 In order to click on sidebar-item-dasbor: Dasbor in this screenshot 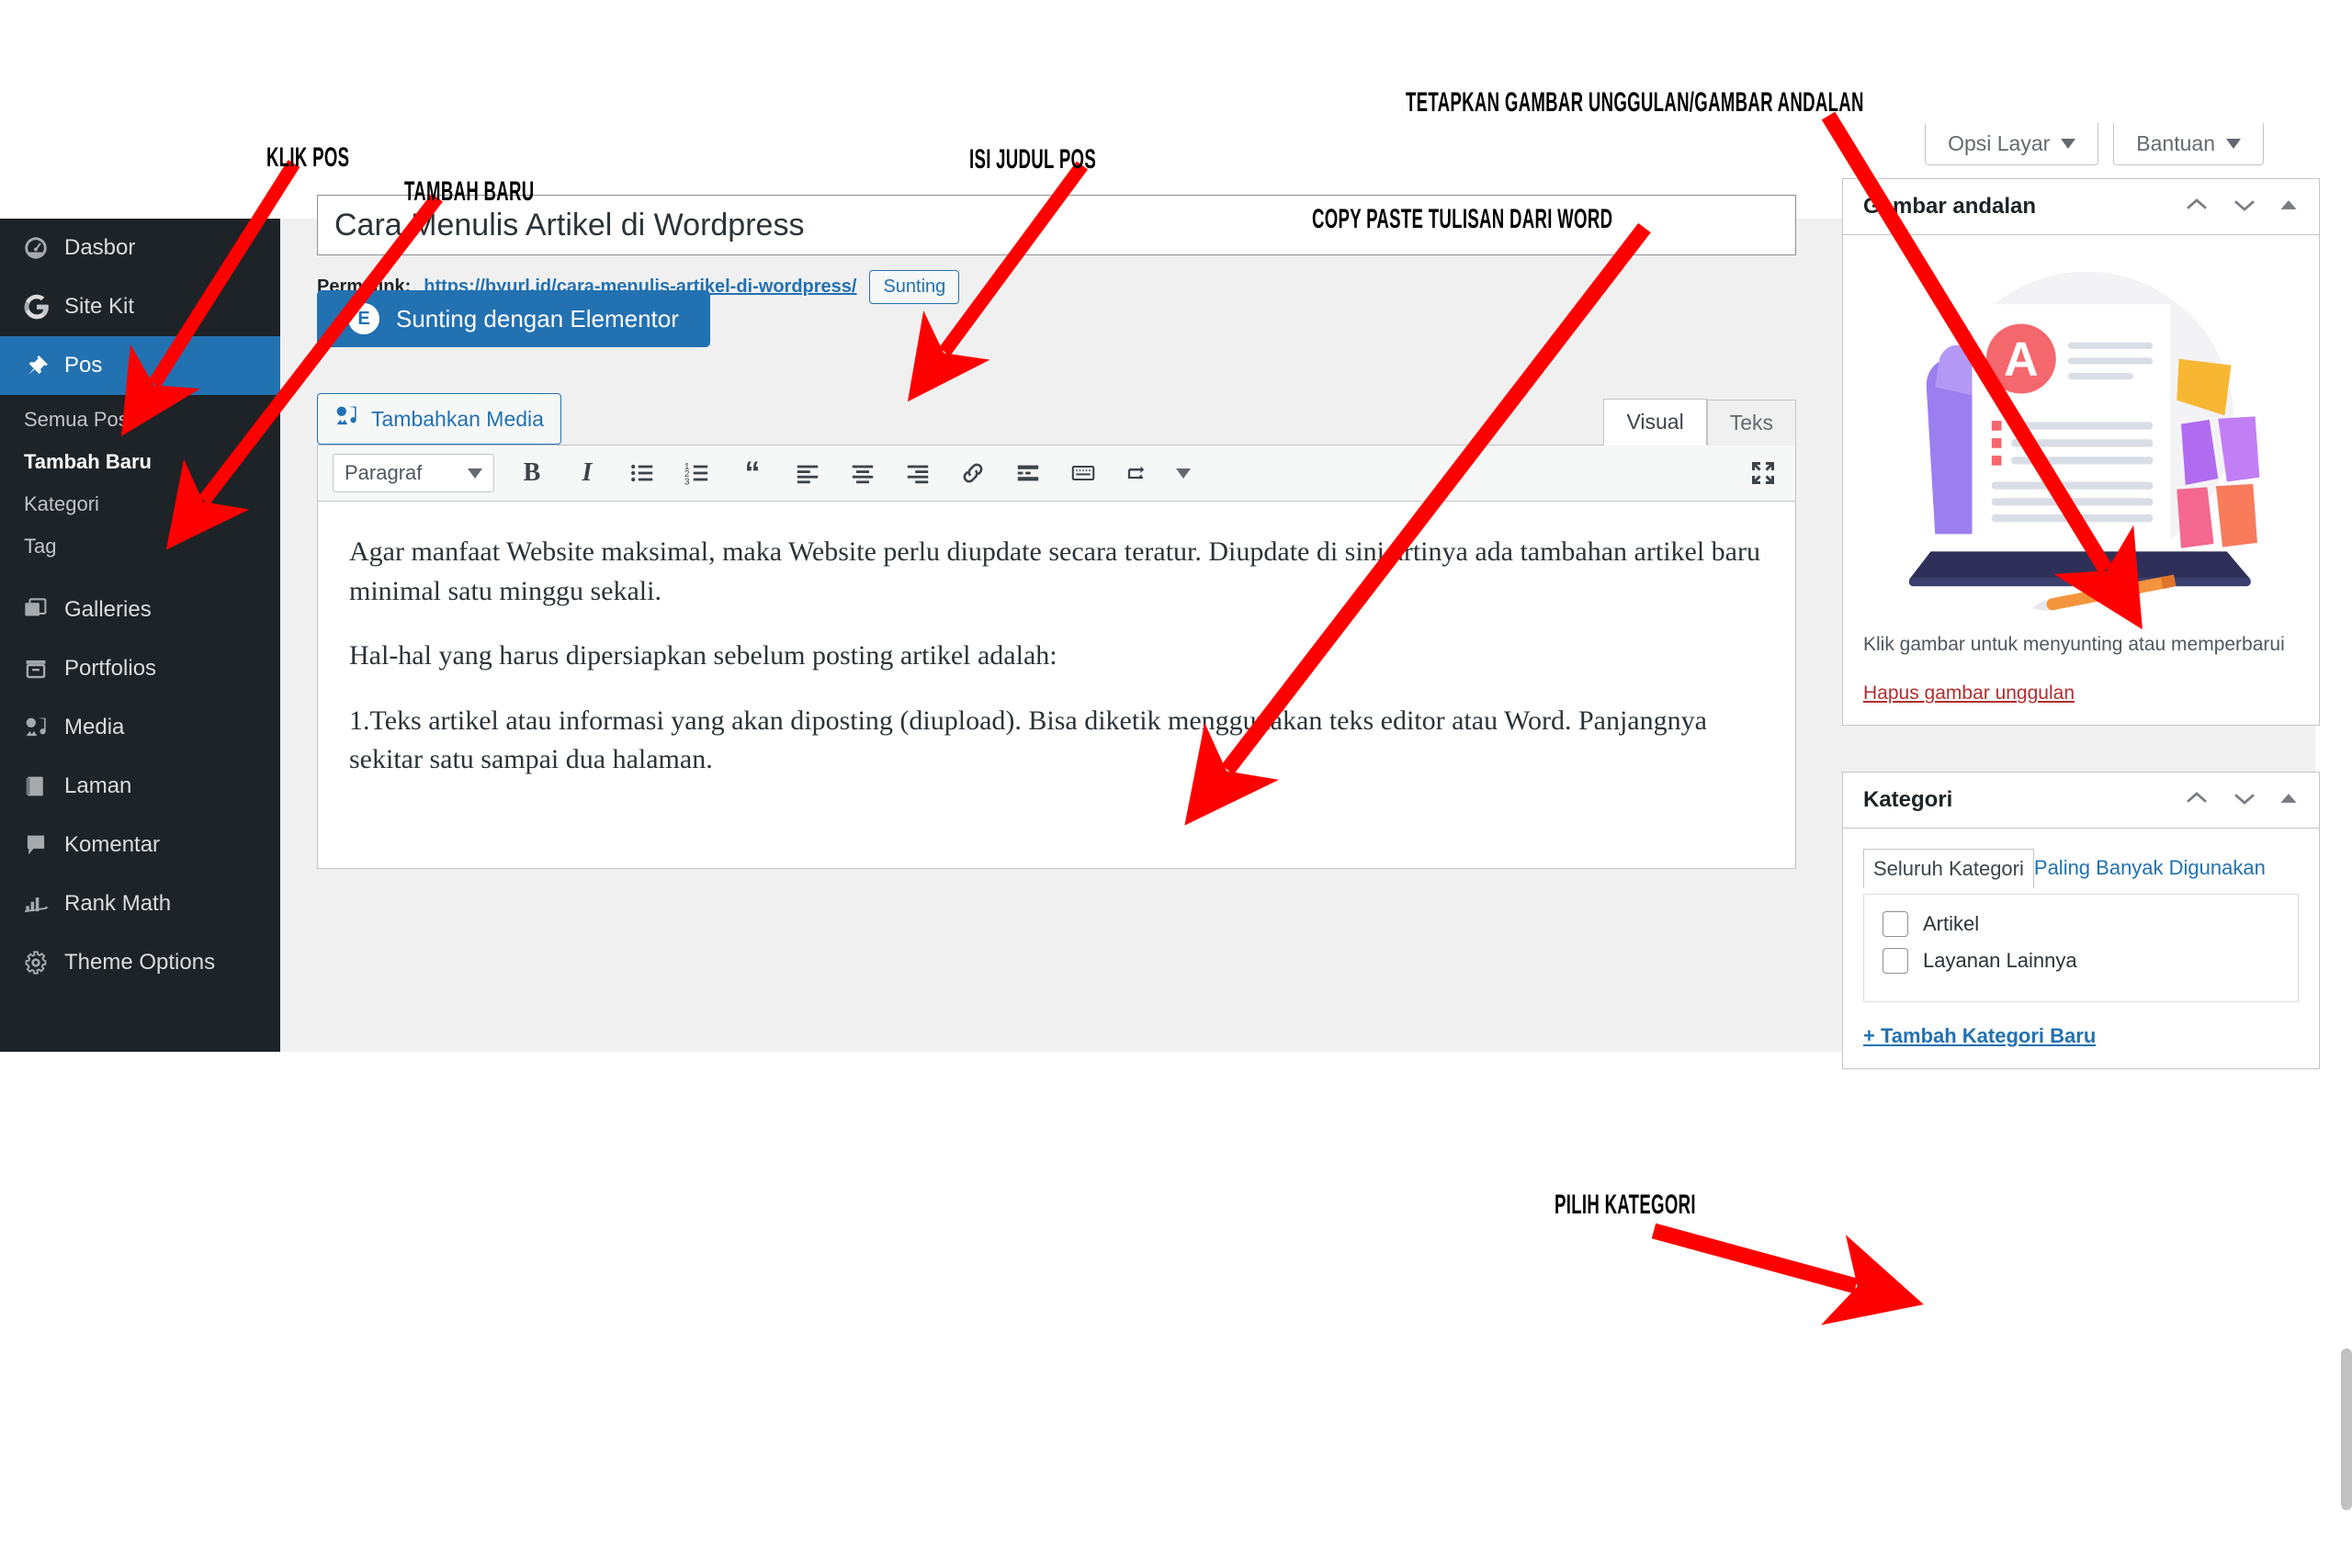, I will do `click(140, 248)`.